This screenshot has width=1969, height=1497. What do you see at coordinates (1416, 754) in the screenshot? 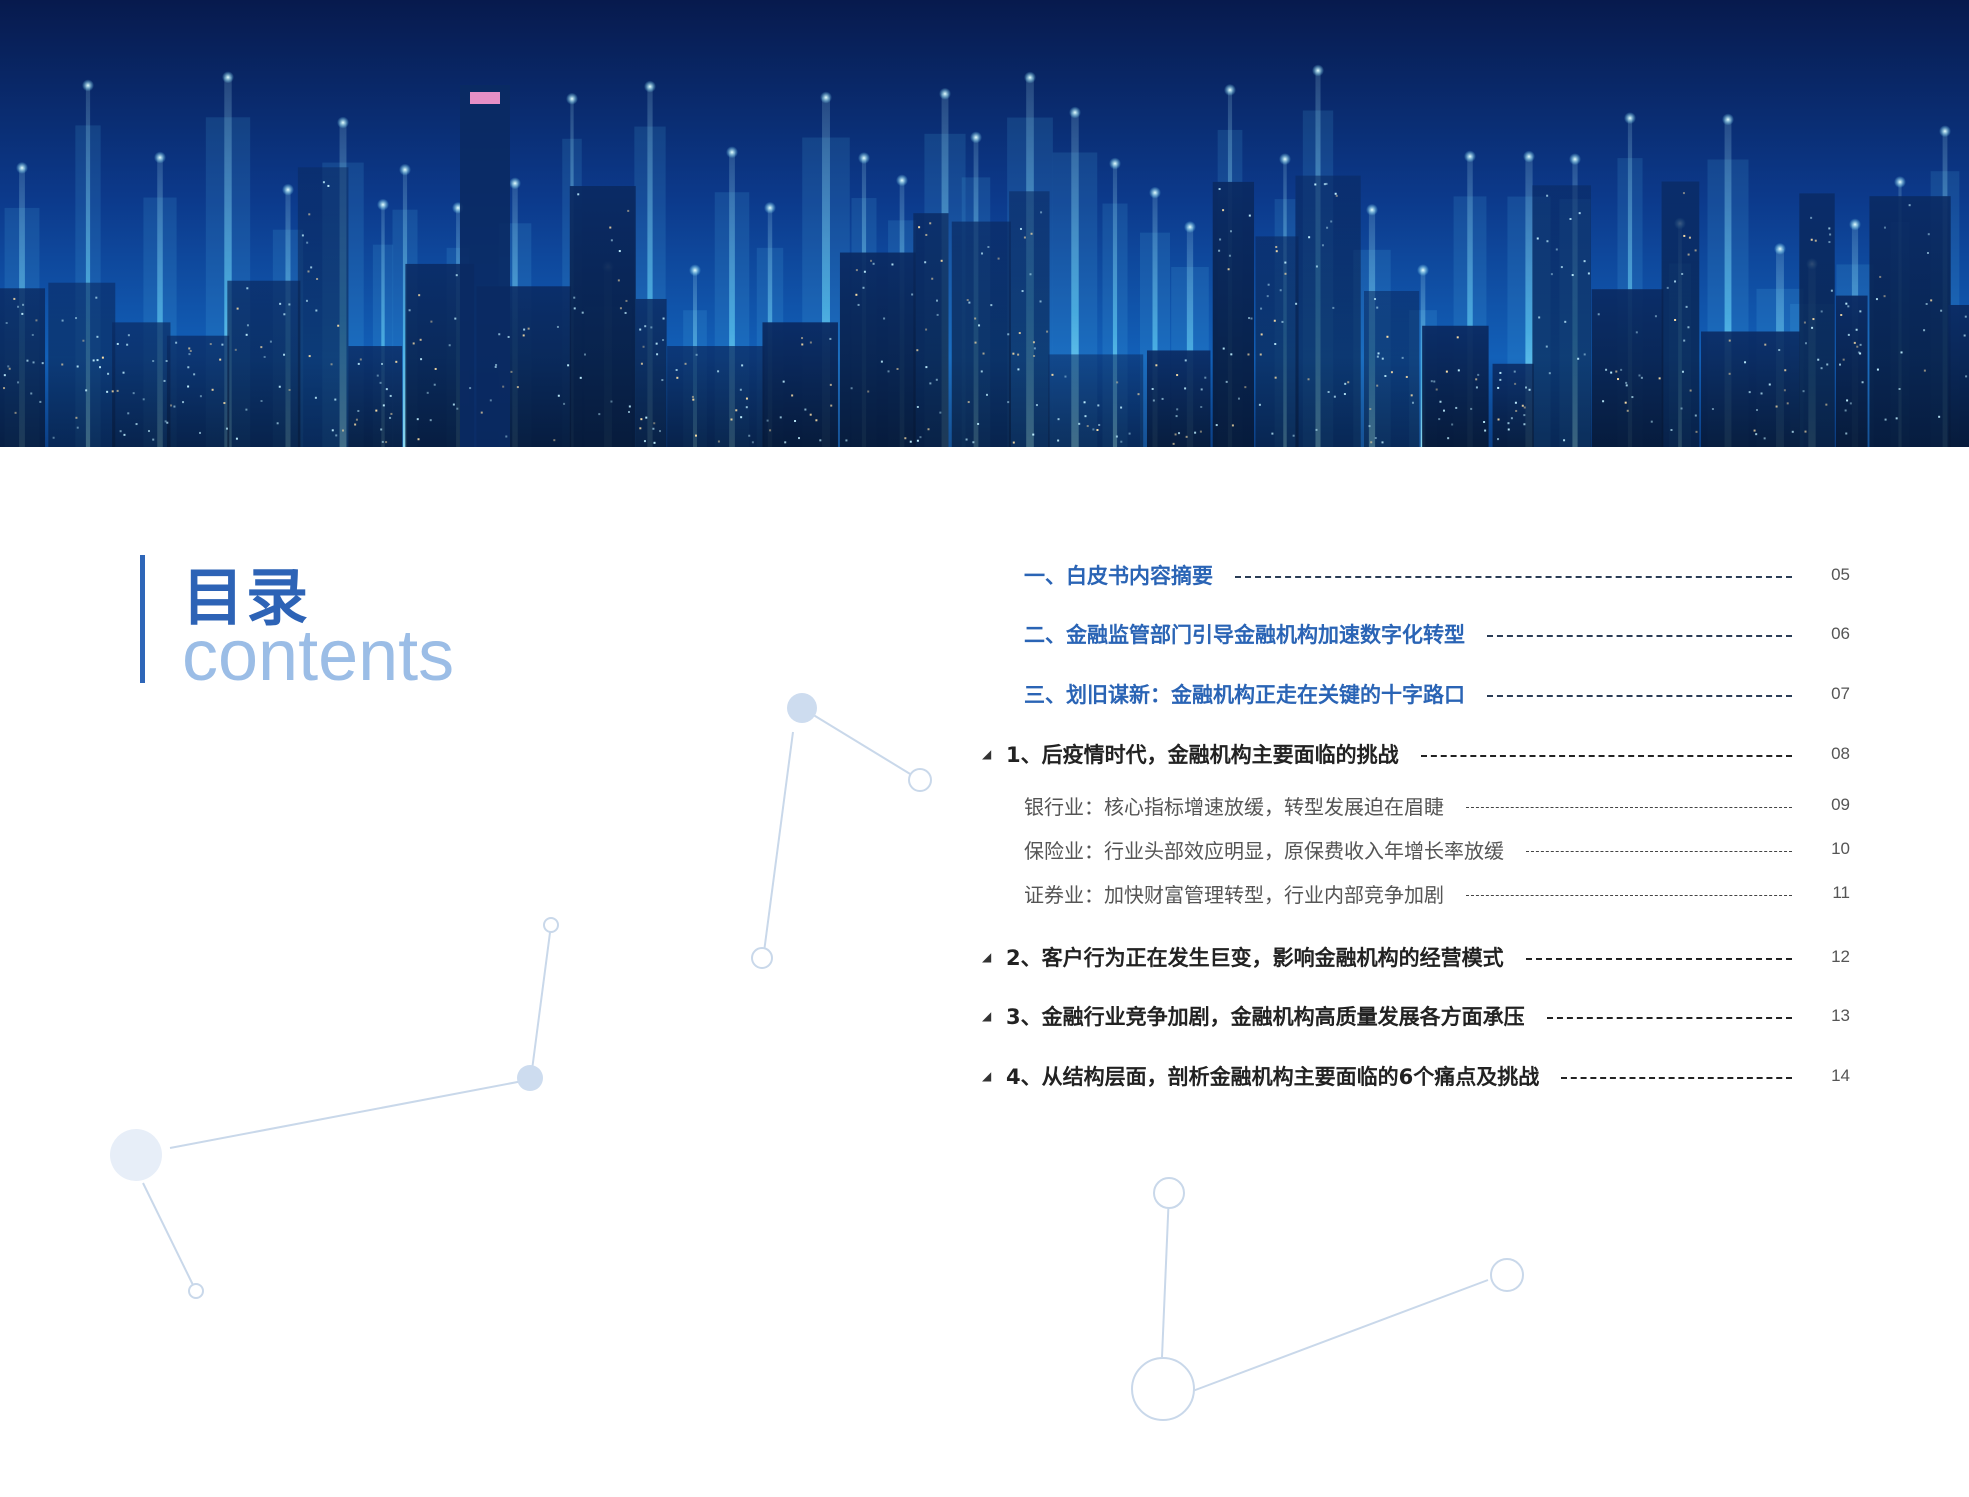
I see `toc-entry: ◢ 1、后疫情时代，金融机构主要面临的挑战 08` at bounding box center [1416, 754].